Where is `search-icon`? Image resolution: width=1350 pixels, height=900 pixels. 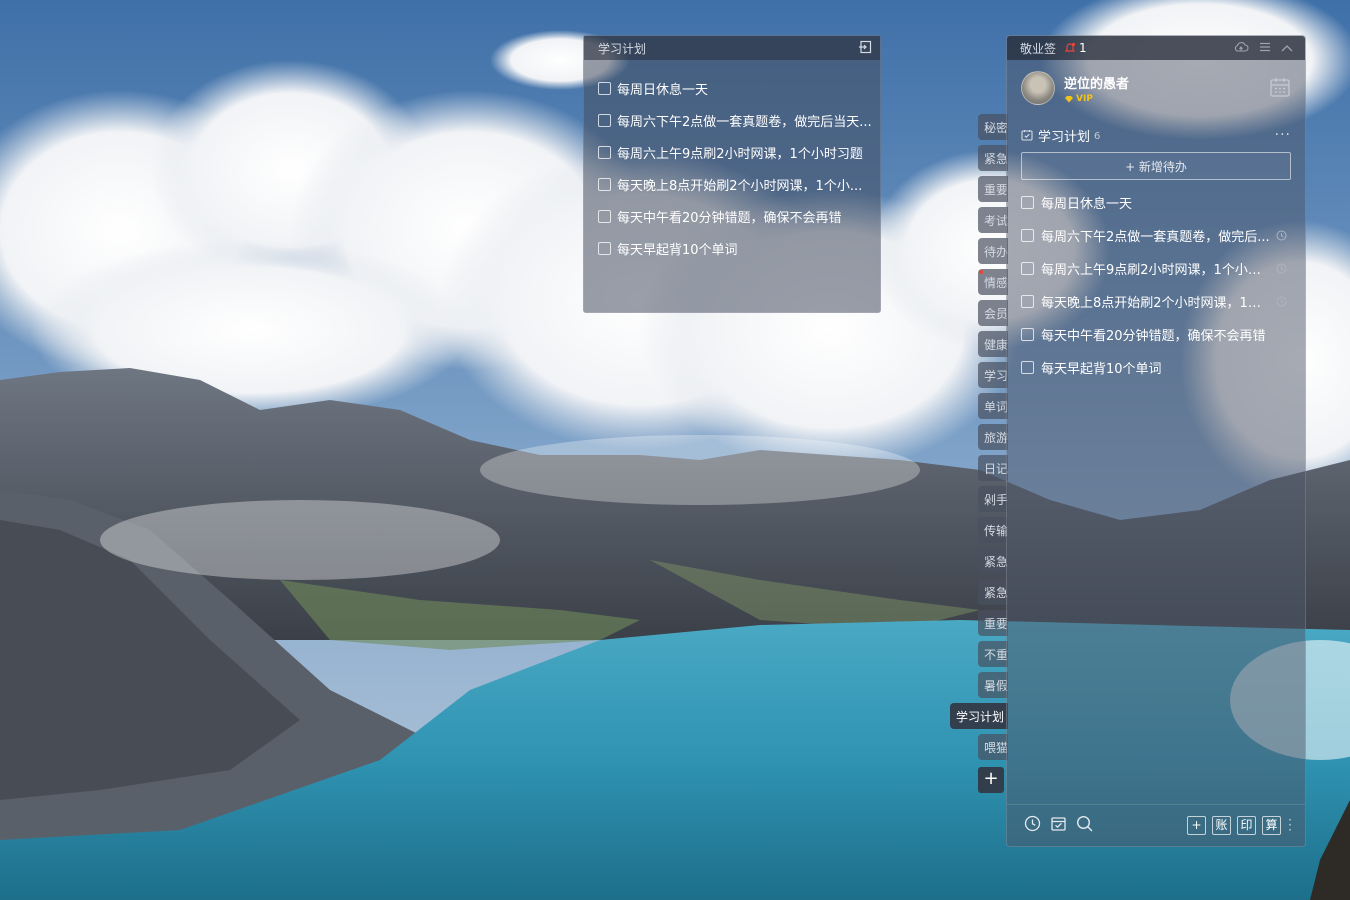 search-icon is located at coordinates (1084, 823).